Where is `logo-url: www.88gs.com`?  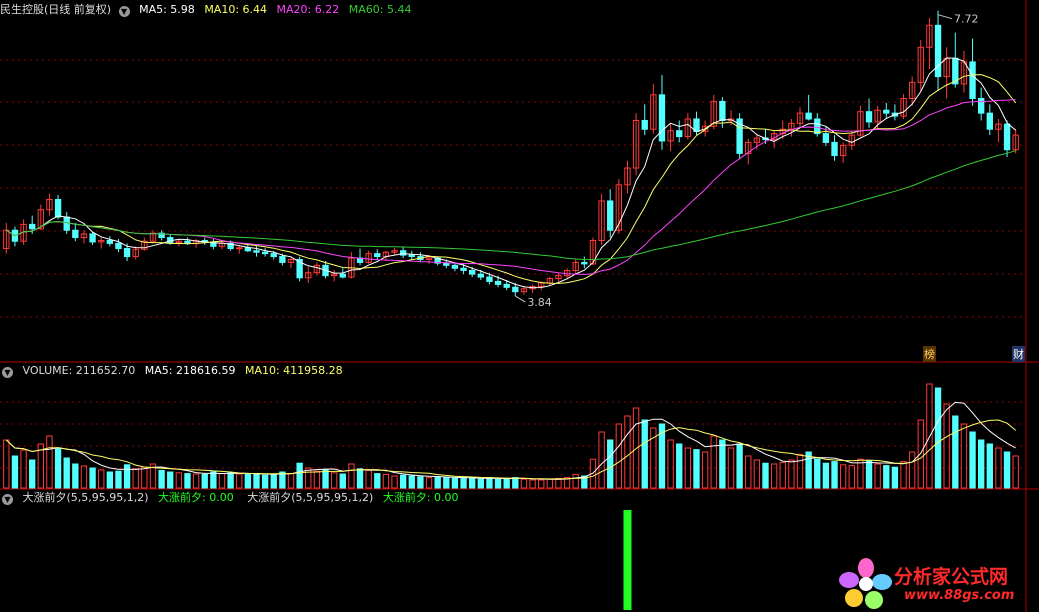 logo-url: www.88gs.com is located at coordinates (959, 595).